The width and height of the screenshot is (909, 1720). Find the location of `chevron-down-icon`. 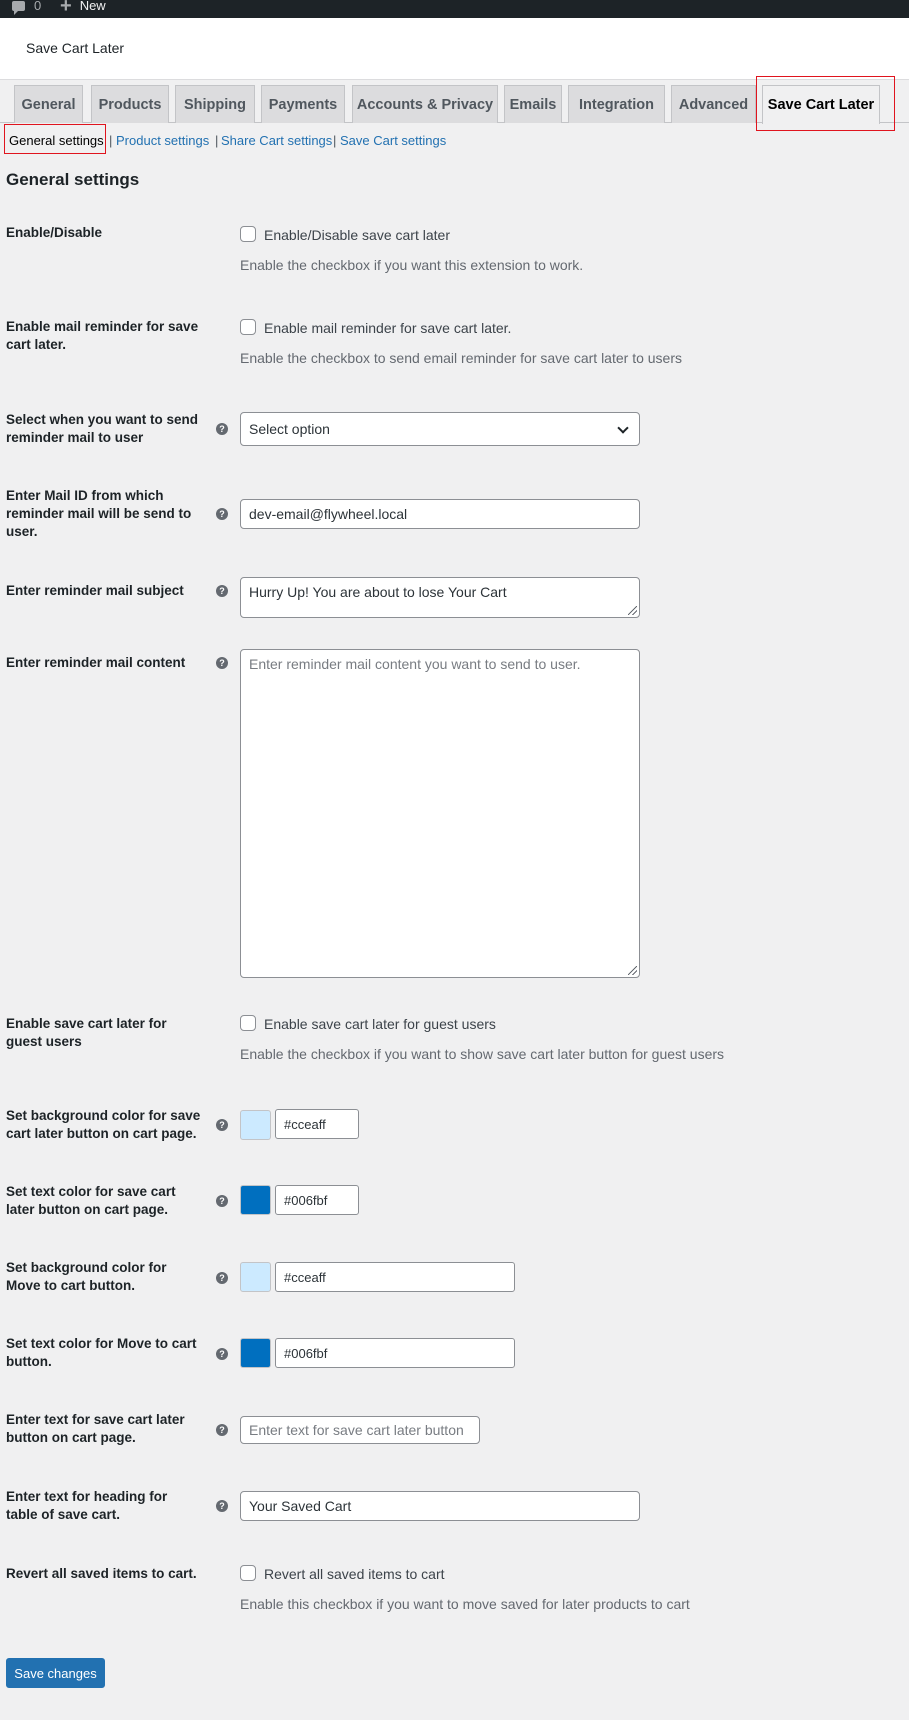

chevron-down-icon is located at coordinates (623, 428).